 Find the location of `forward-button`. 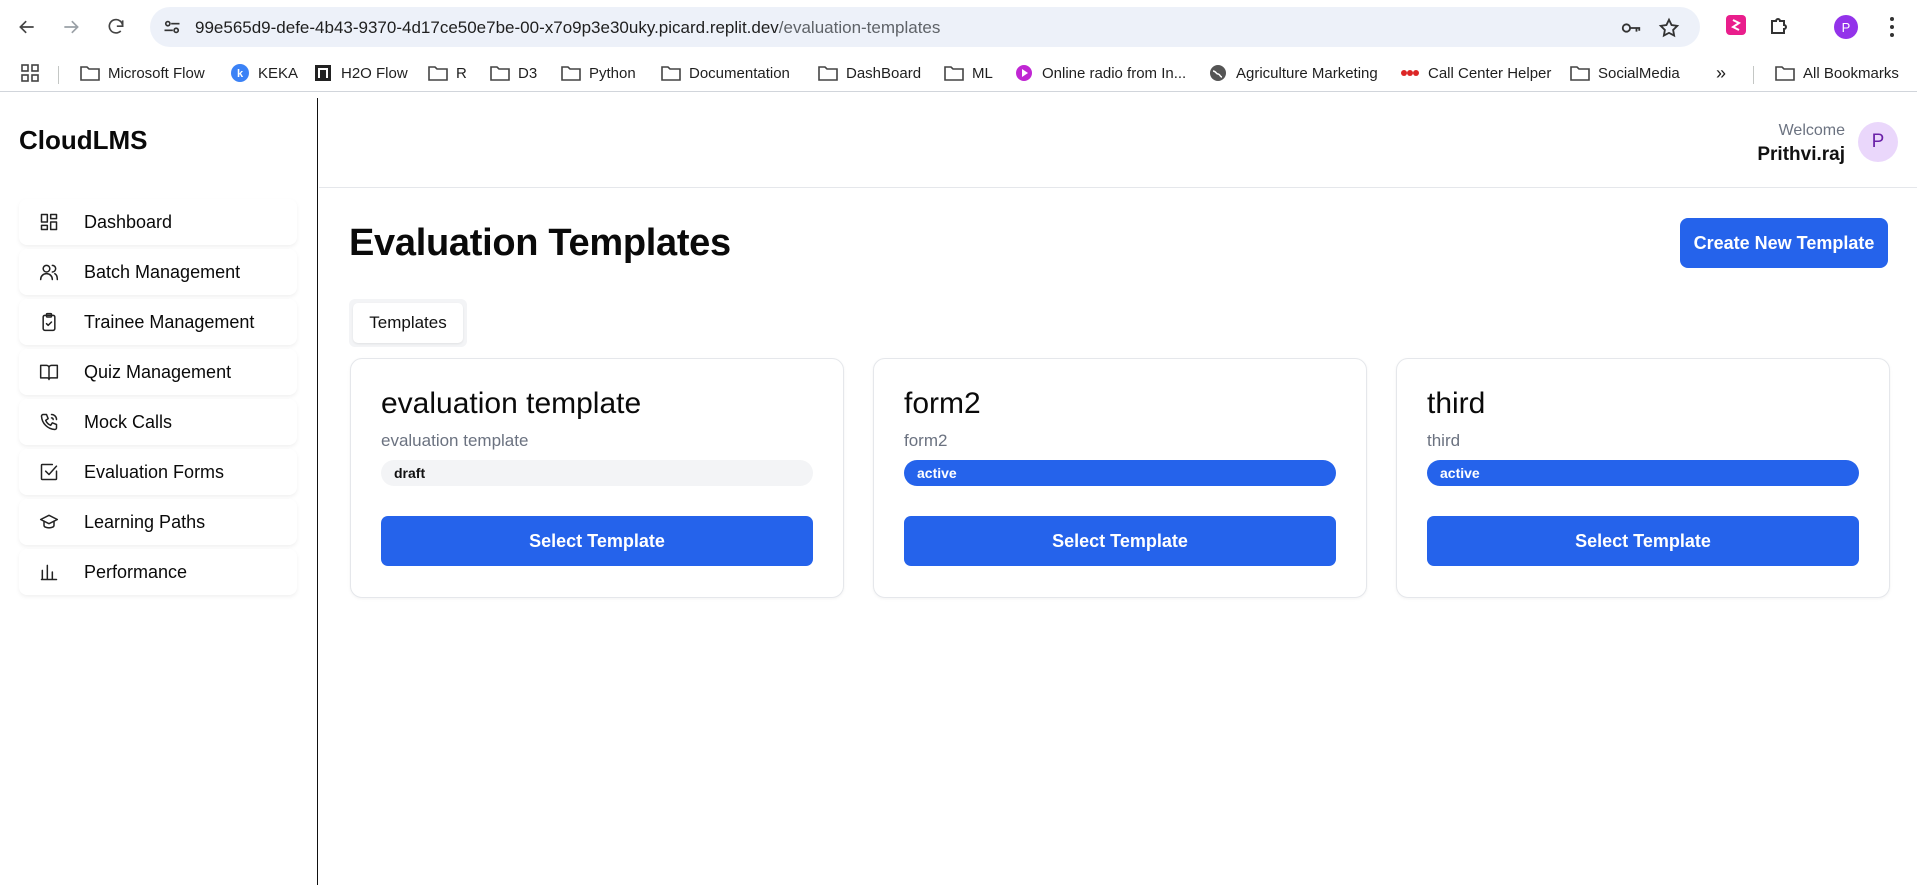

forward-button is located at coordinates (71, 27).